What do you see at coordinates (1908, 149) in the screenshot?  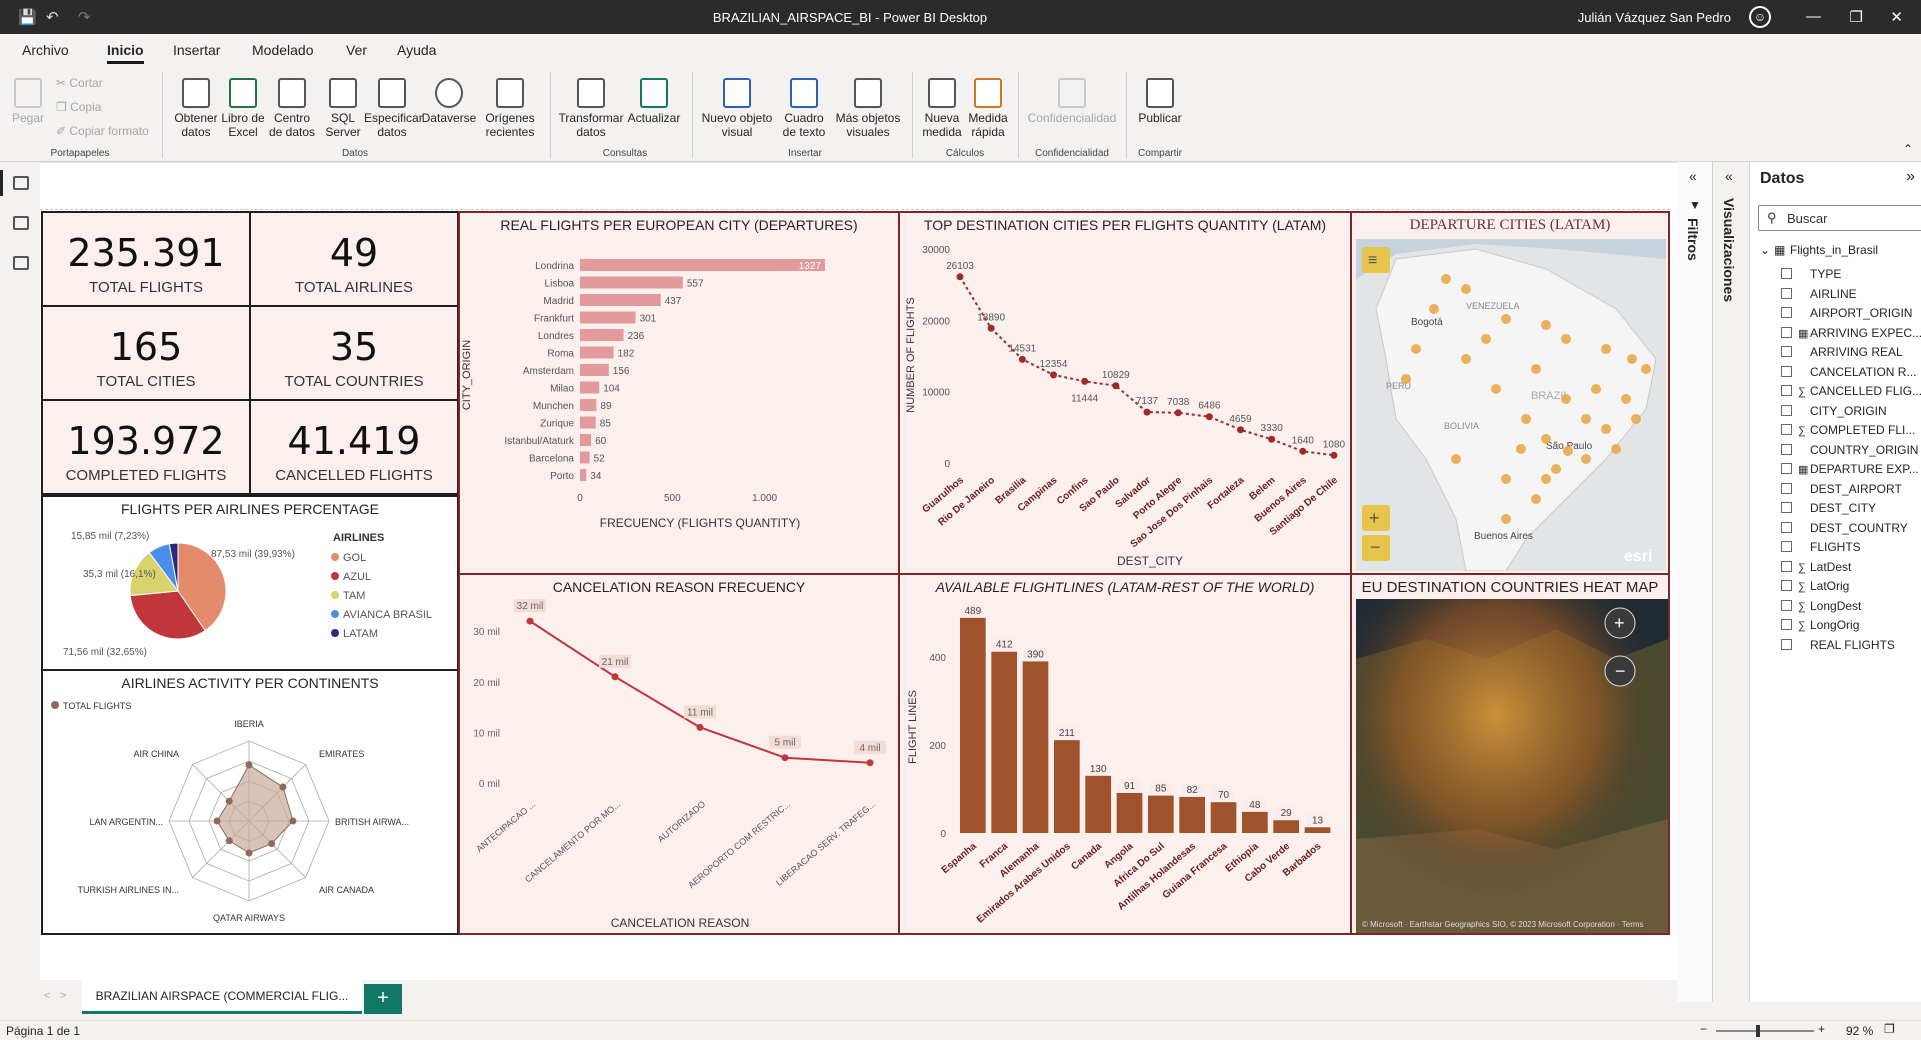 I see `collapse-ribbon-icon: ⌃` at bounding box center [1908, 149].